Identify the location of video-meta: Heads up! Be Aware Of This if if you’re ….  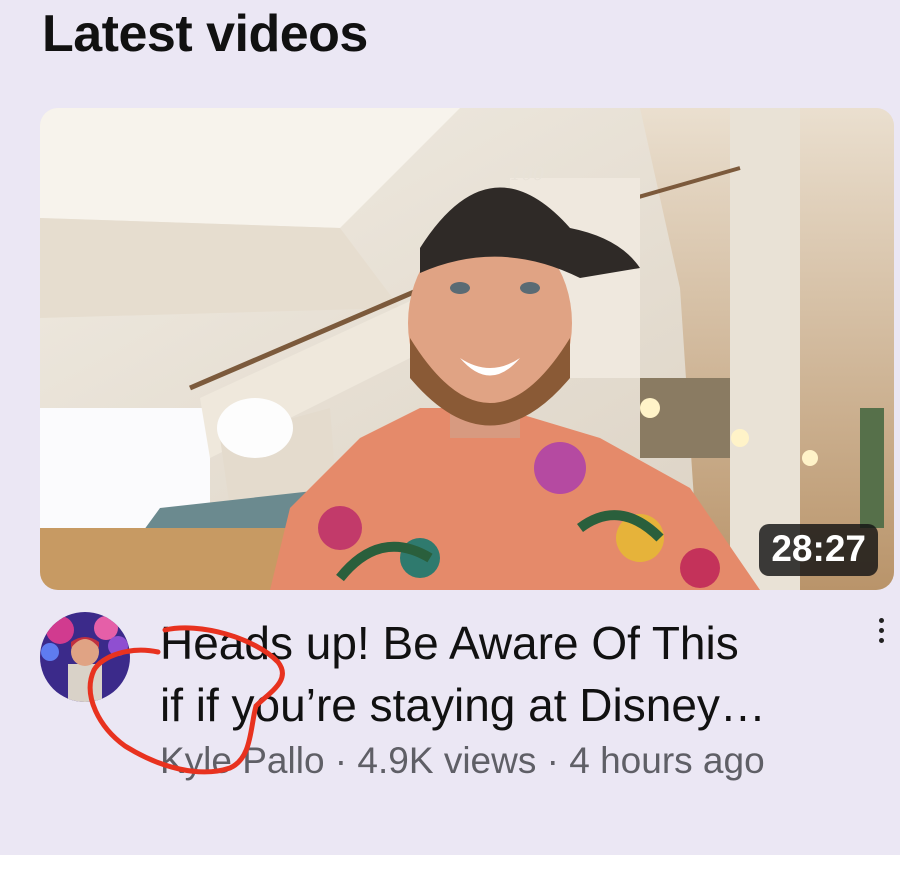
(505, 697).